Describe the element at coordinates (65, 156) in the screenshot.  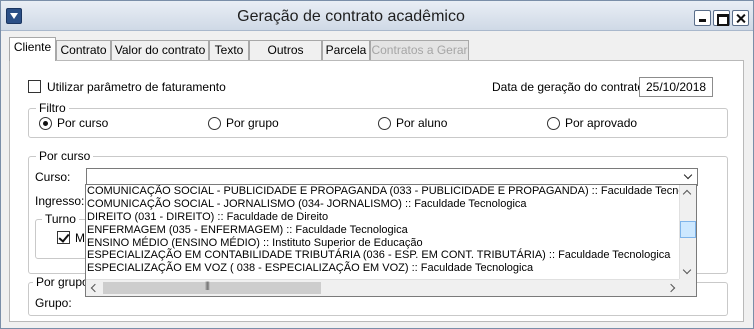
I see `por-curso-title: Por curso` at that location.